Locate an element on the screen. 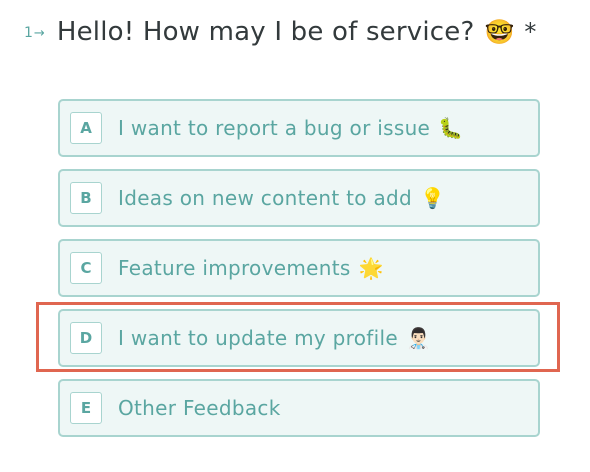 This screenshot has height=472, width=590. nerd-face-icon: 🤓 is located at coordinates (499, 32).